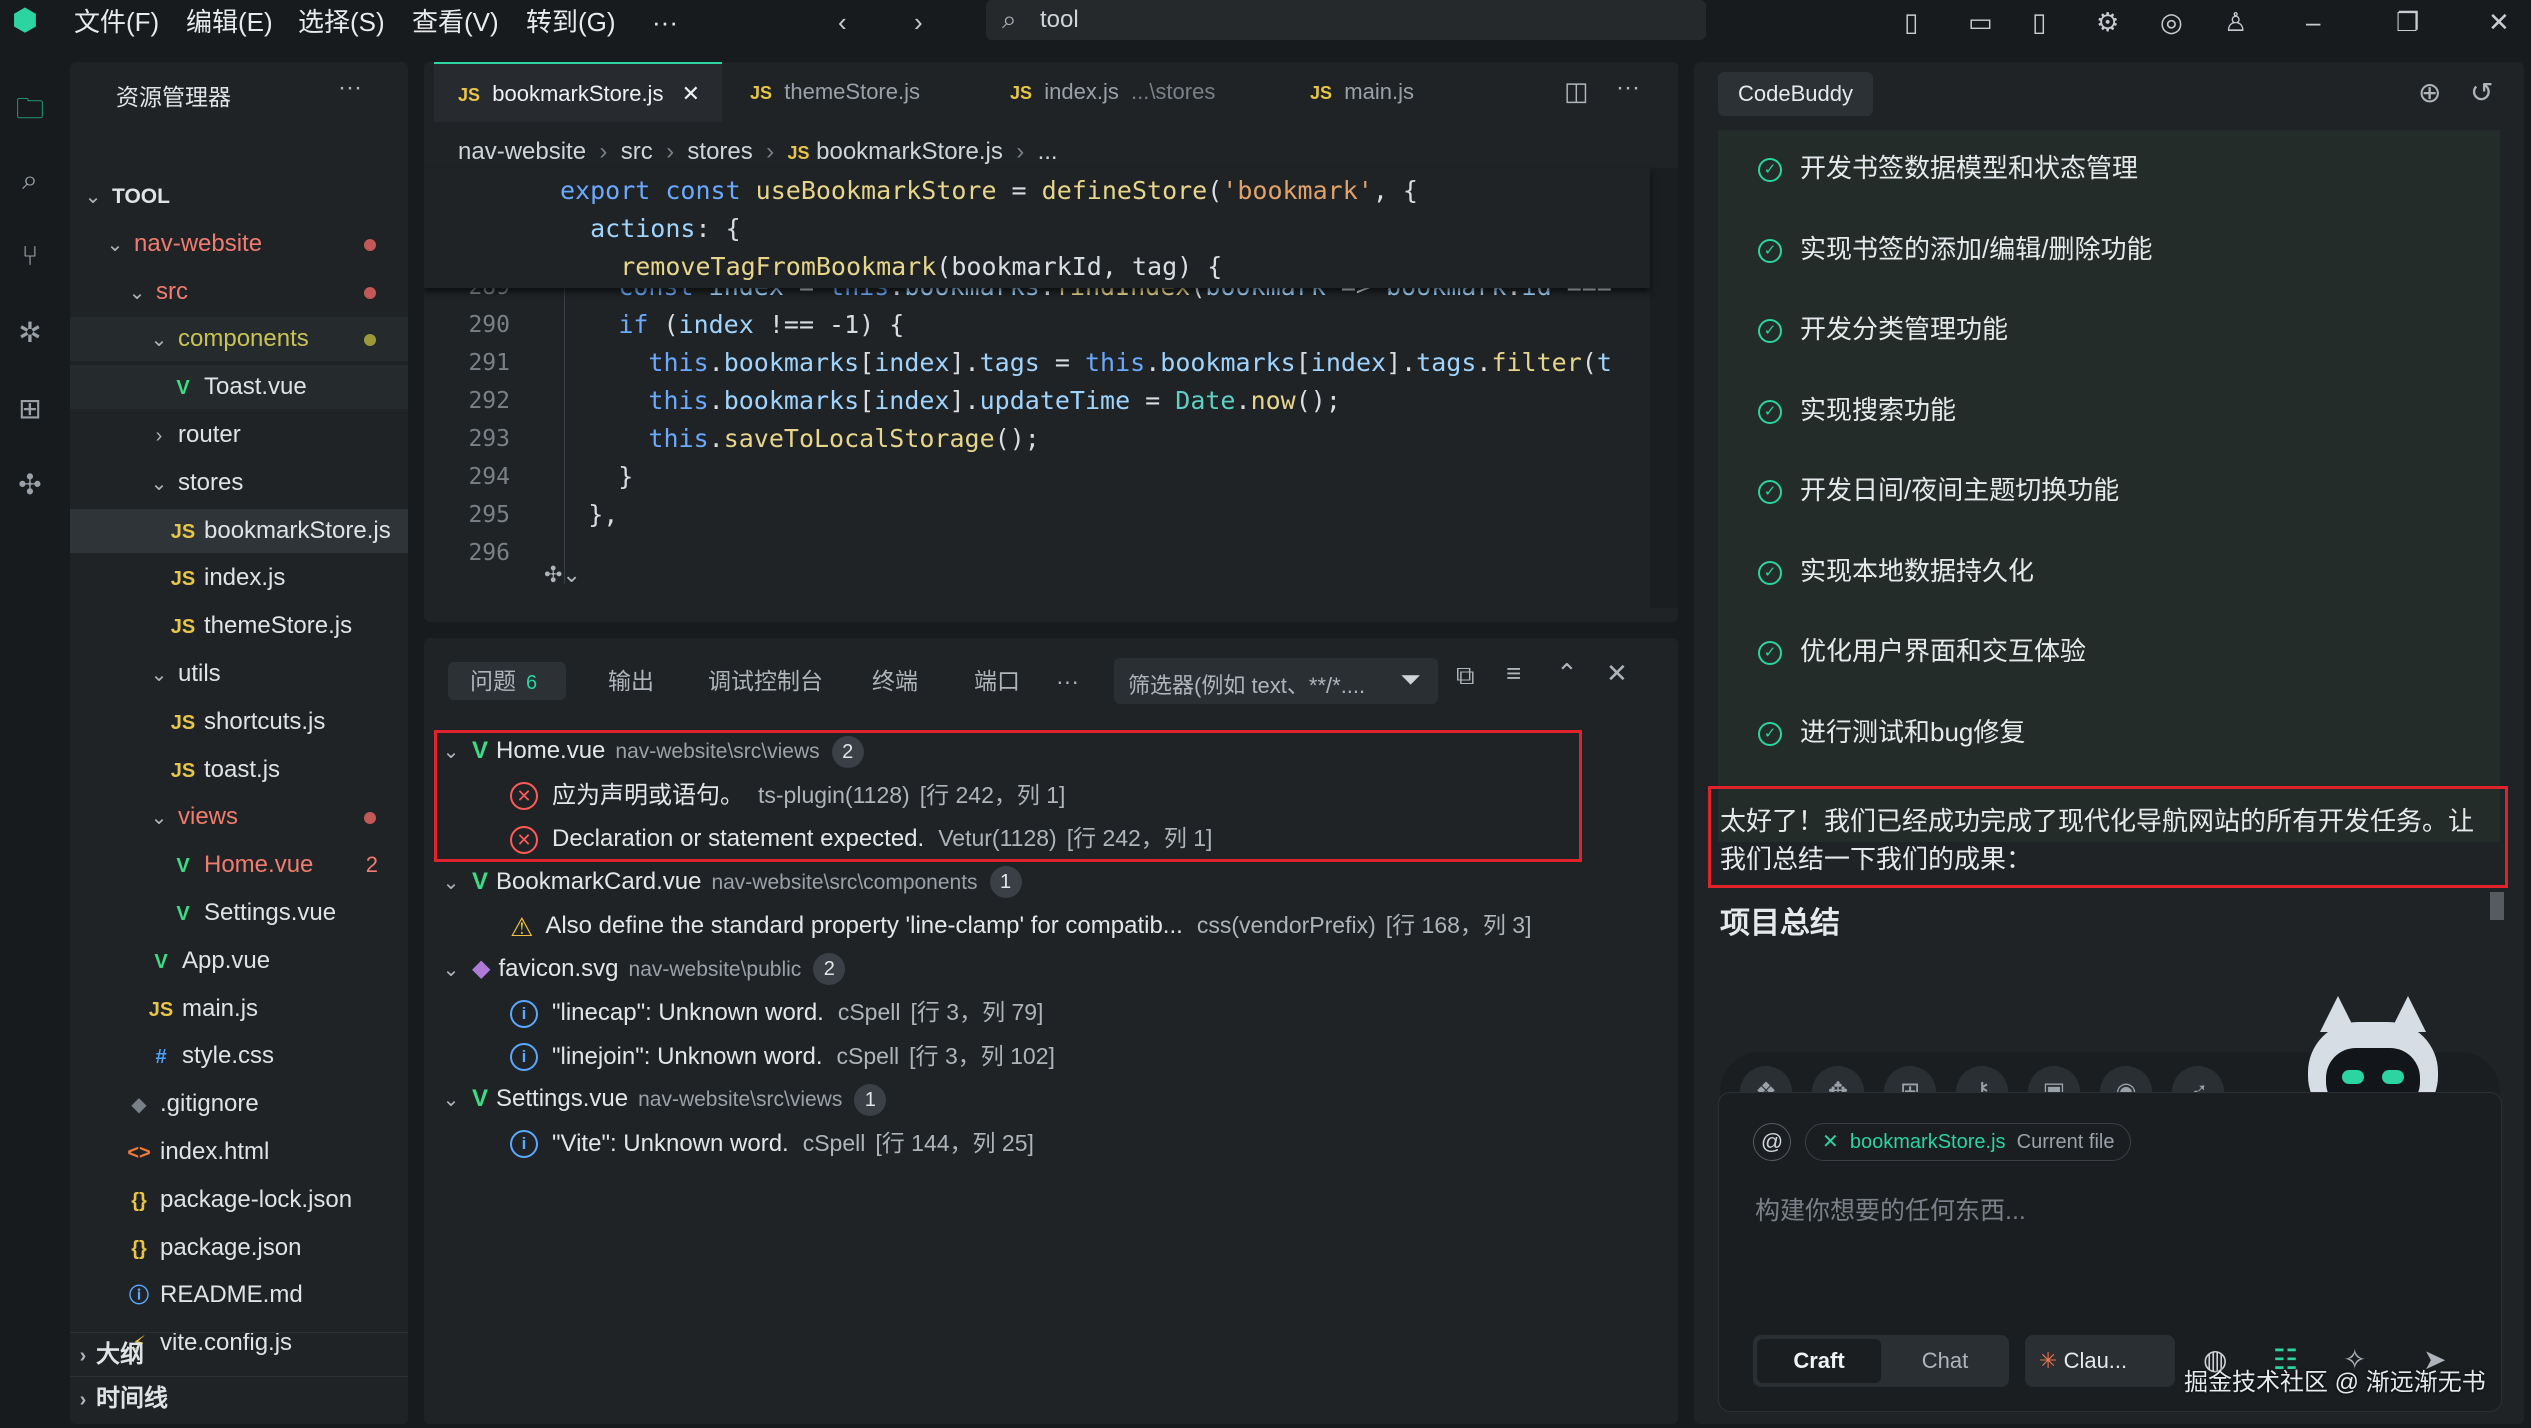  I want to click on tab-problems: 问题 6, so click(507, 681).